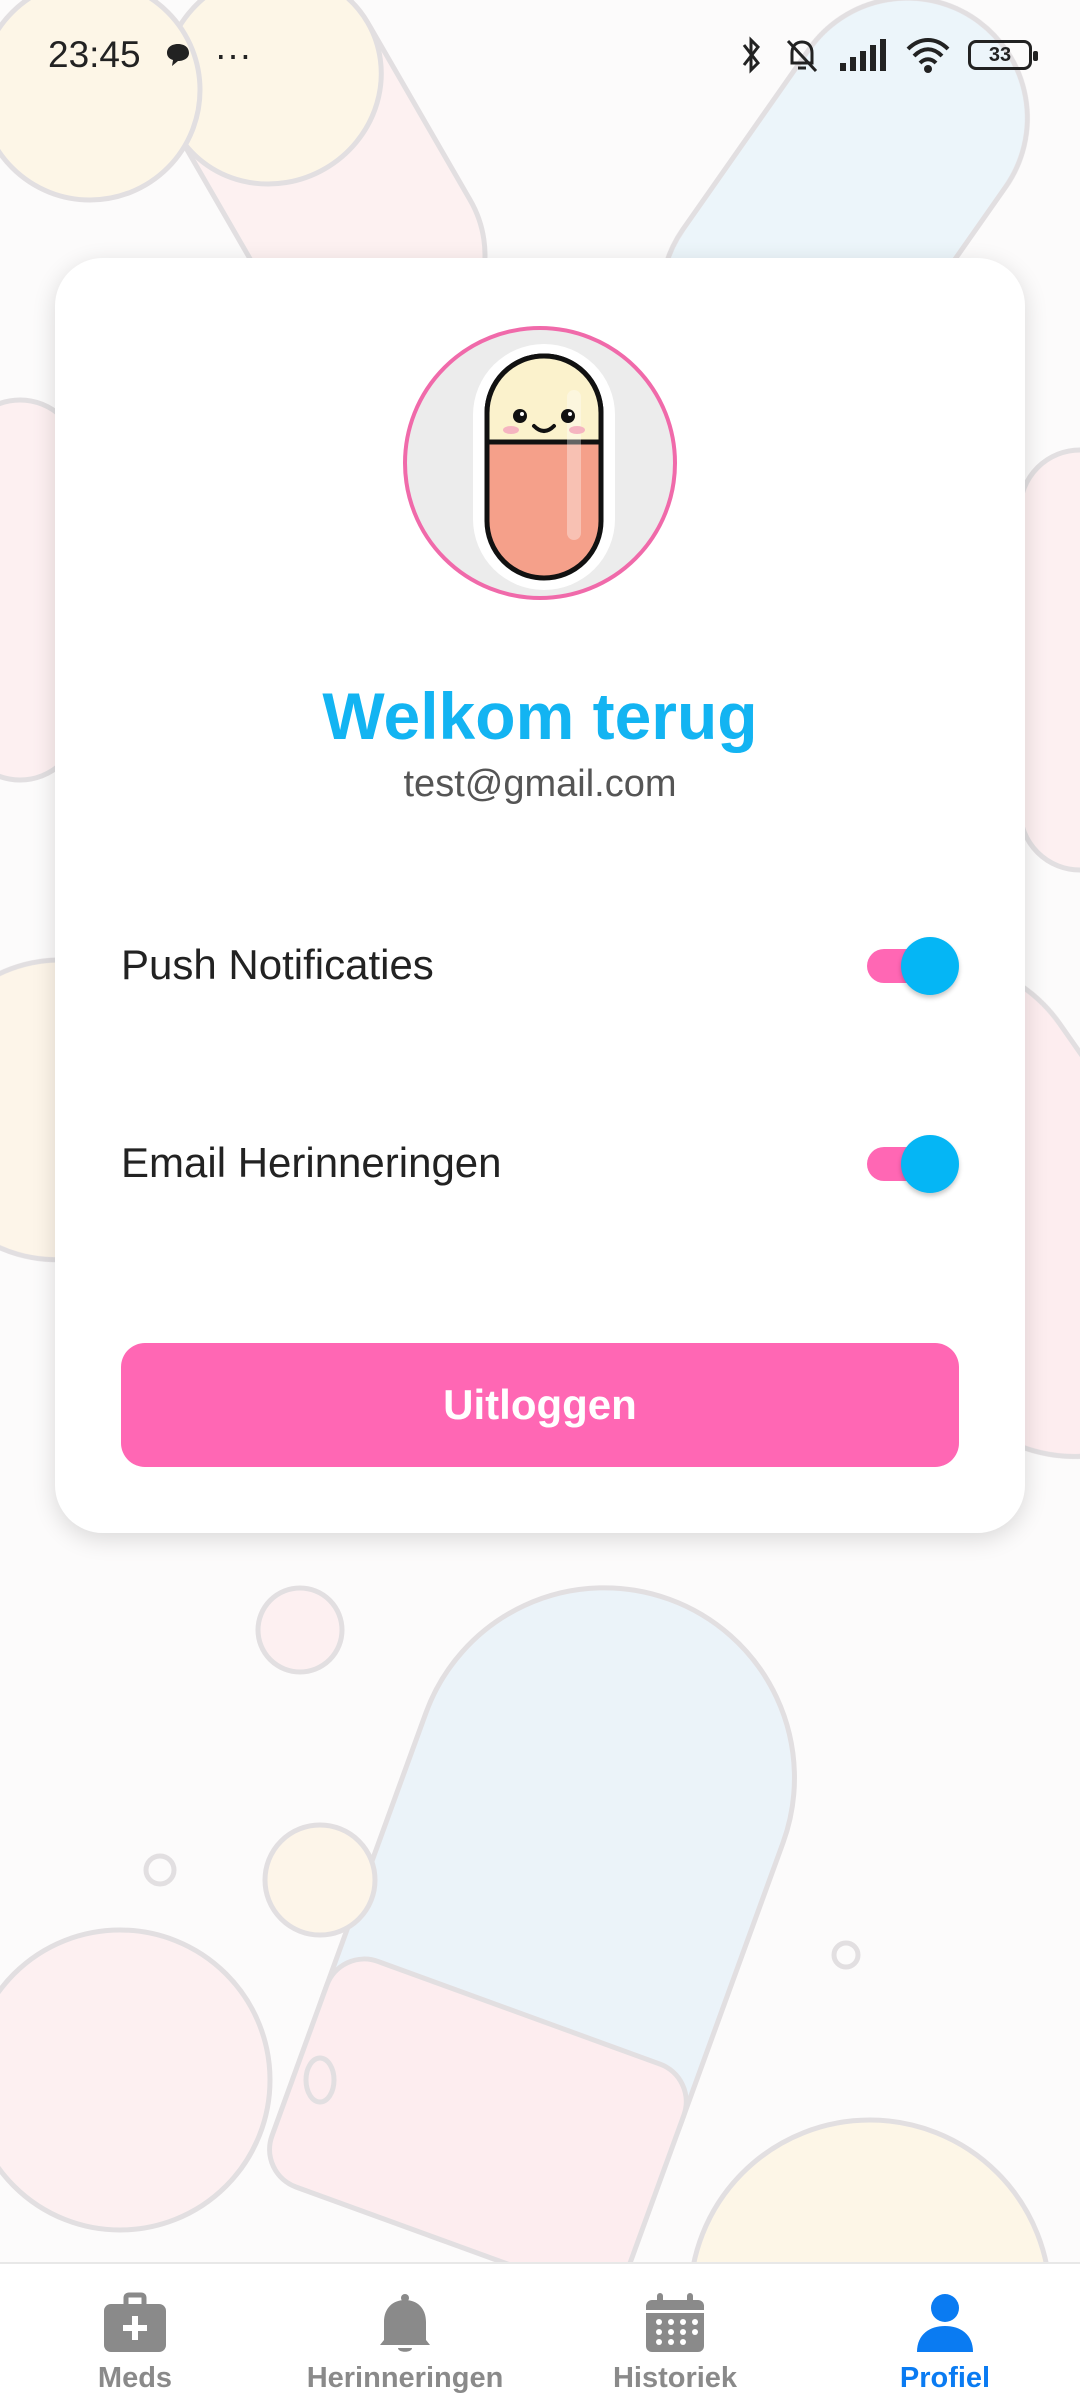  I want to click on nav-item-meds: Meds, so click(135, 2332).